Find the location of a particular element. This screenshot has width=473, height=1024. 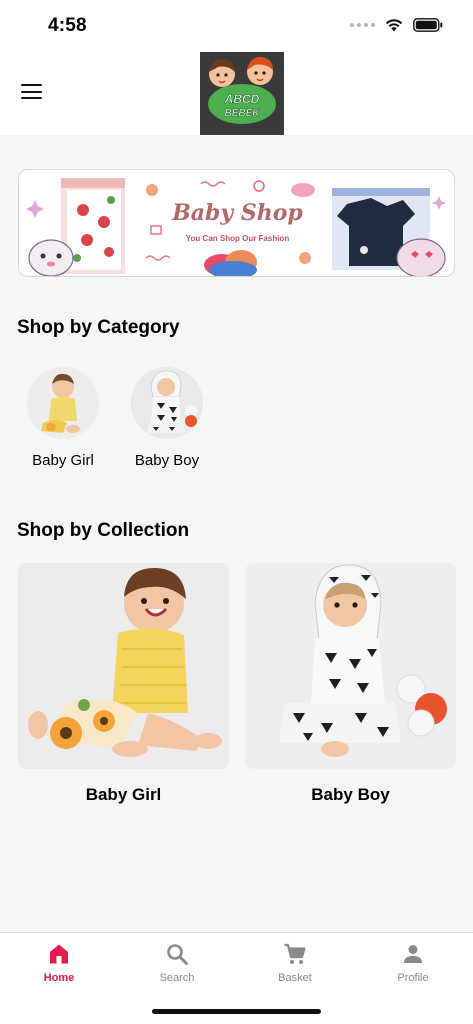

tab-label: Home is located at coordinates (59, 978).